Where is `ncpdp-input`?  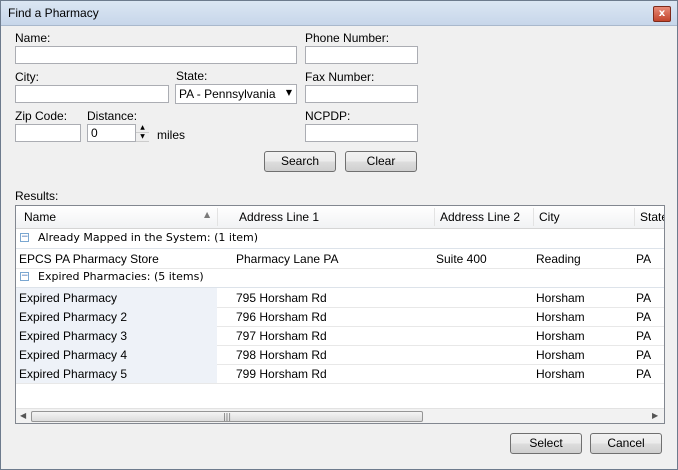
ncpdp-input is located at coordinates (361, 133).